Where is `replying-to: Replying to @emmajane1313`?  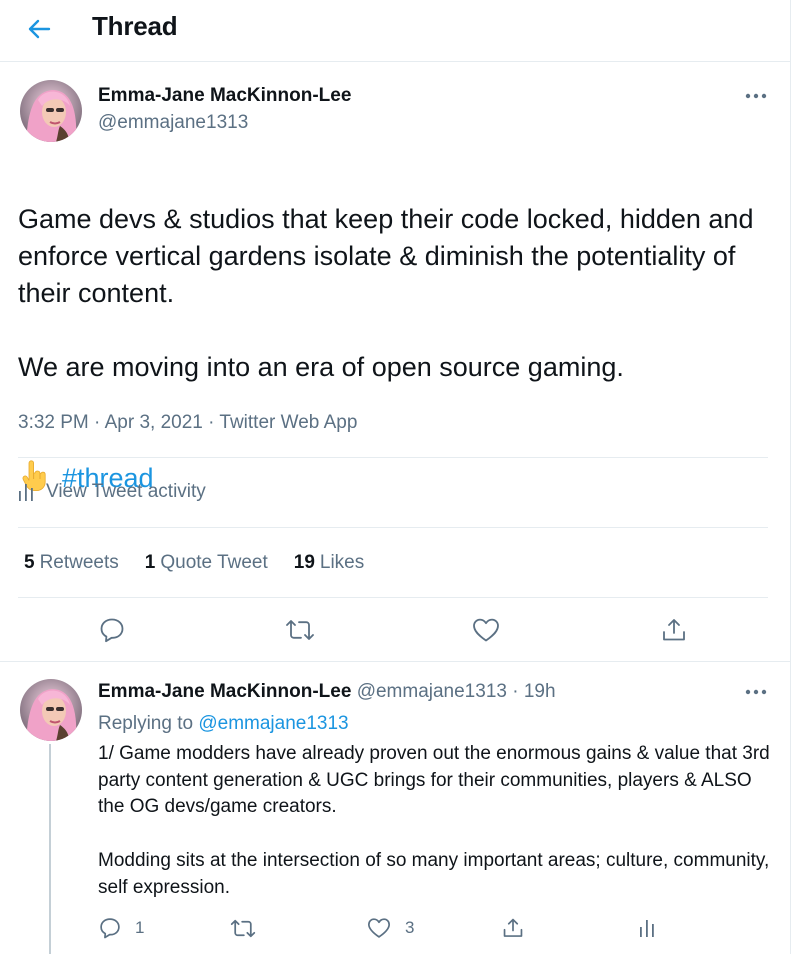
replying-to: Replying to @emmajane1313 is located at coordinates (223, 724).